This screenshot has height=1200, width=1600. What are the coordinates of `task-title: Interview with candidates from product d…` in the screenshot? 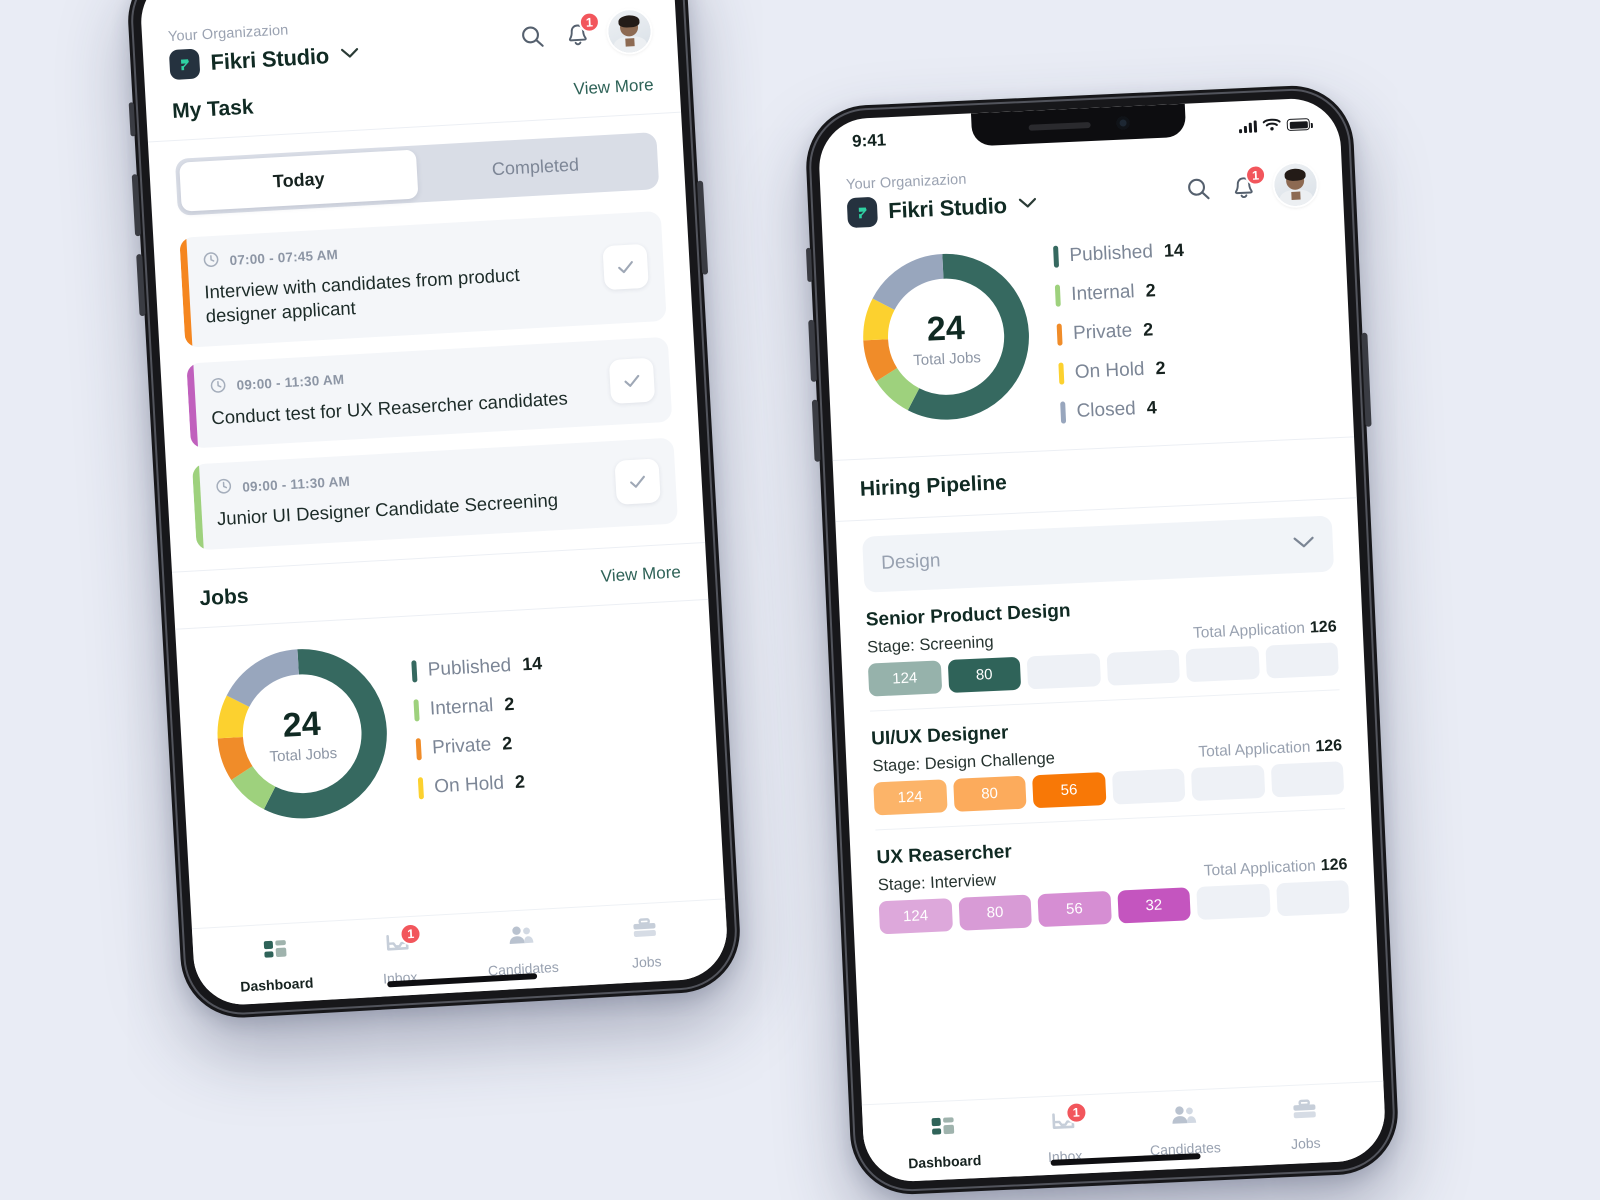 It's located at (362, 295).